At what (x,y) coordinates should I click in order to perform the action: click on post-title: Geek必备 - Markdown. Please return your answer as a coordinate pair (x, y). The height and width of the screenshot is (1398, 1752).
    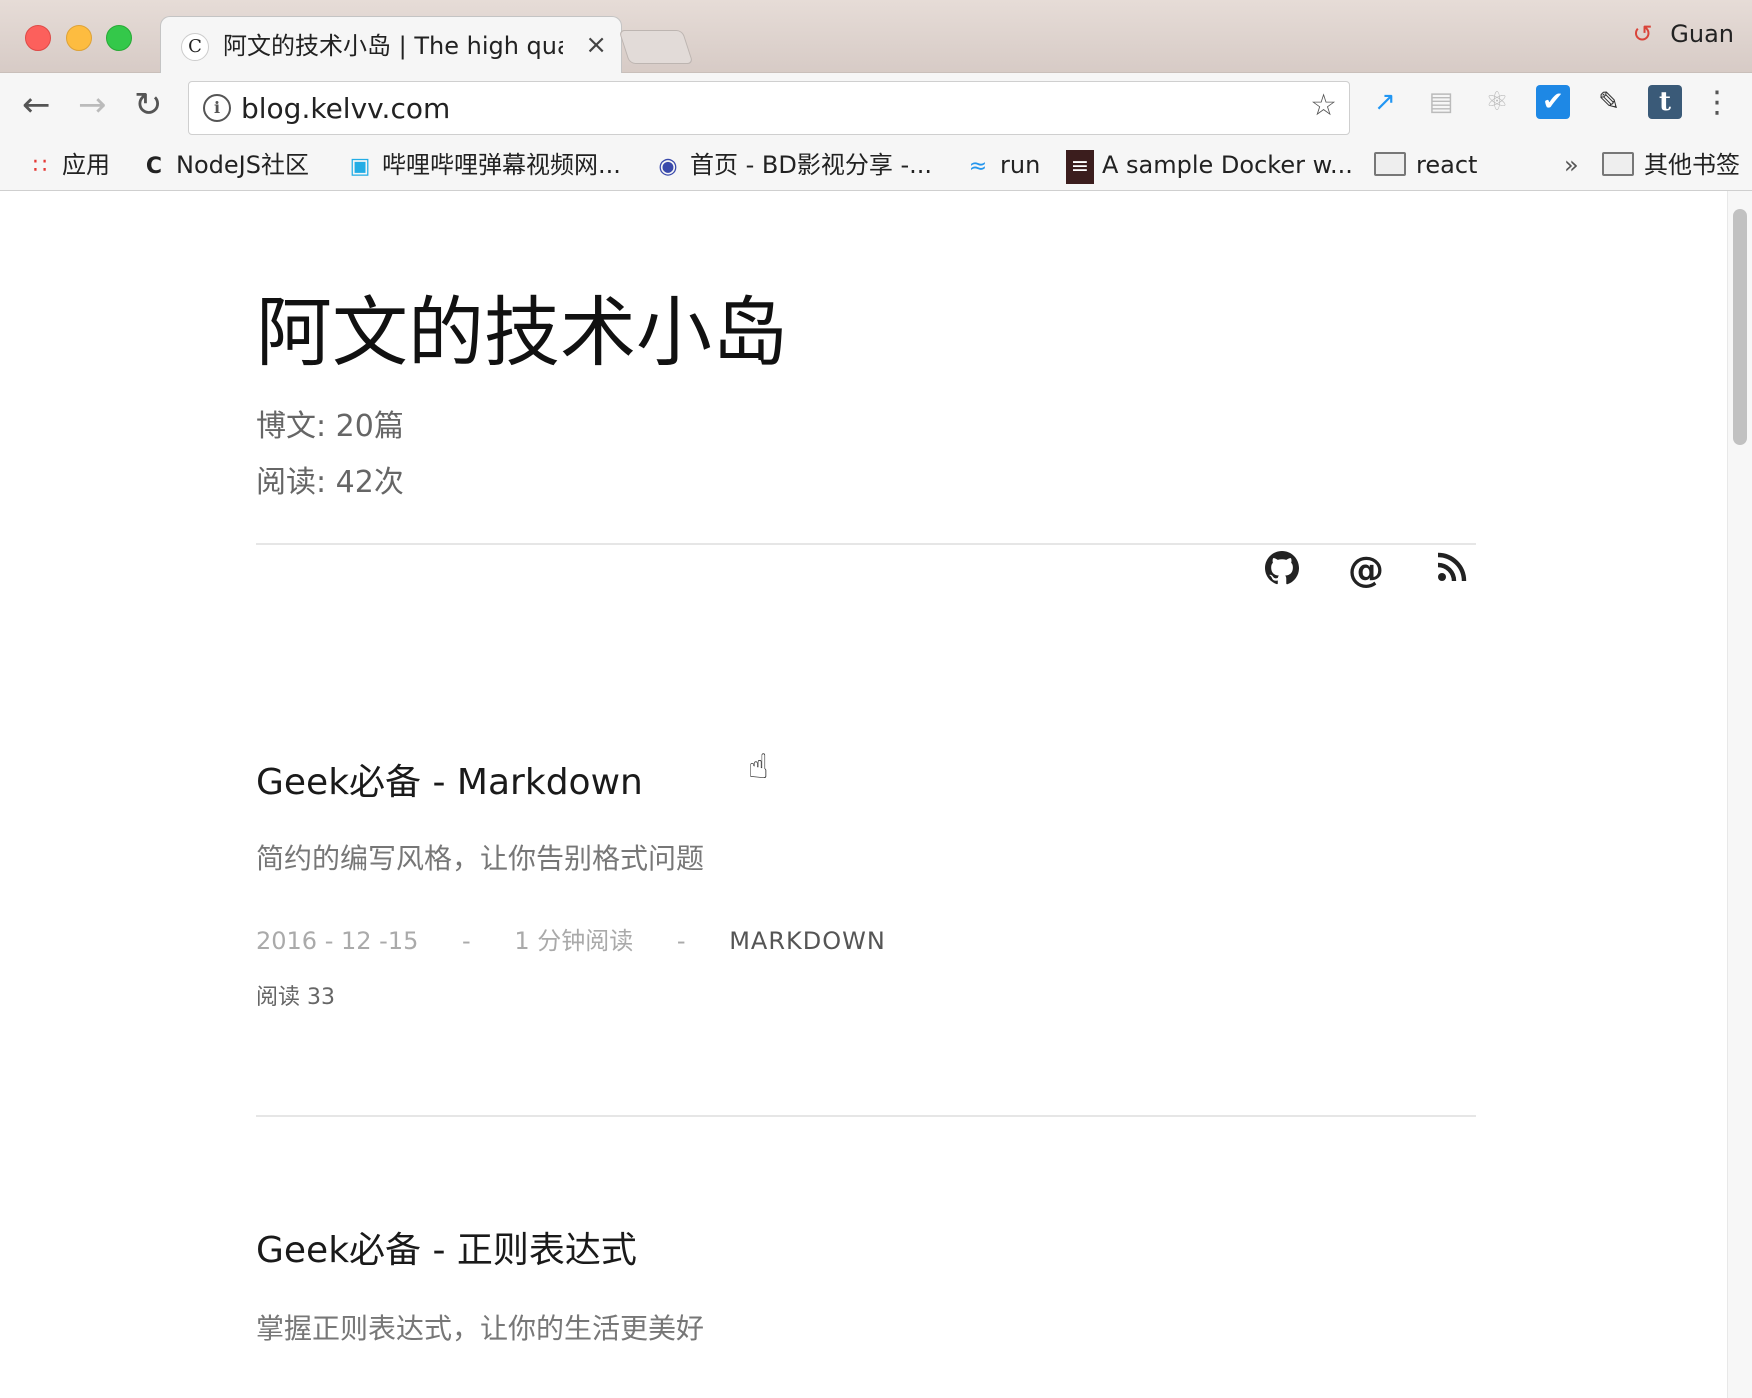
    Looking at the image, I should click on (449, 779).